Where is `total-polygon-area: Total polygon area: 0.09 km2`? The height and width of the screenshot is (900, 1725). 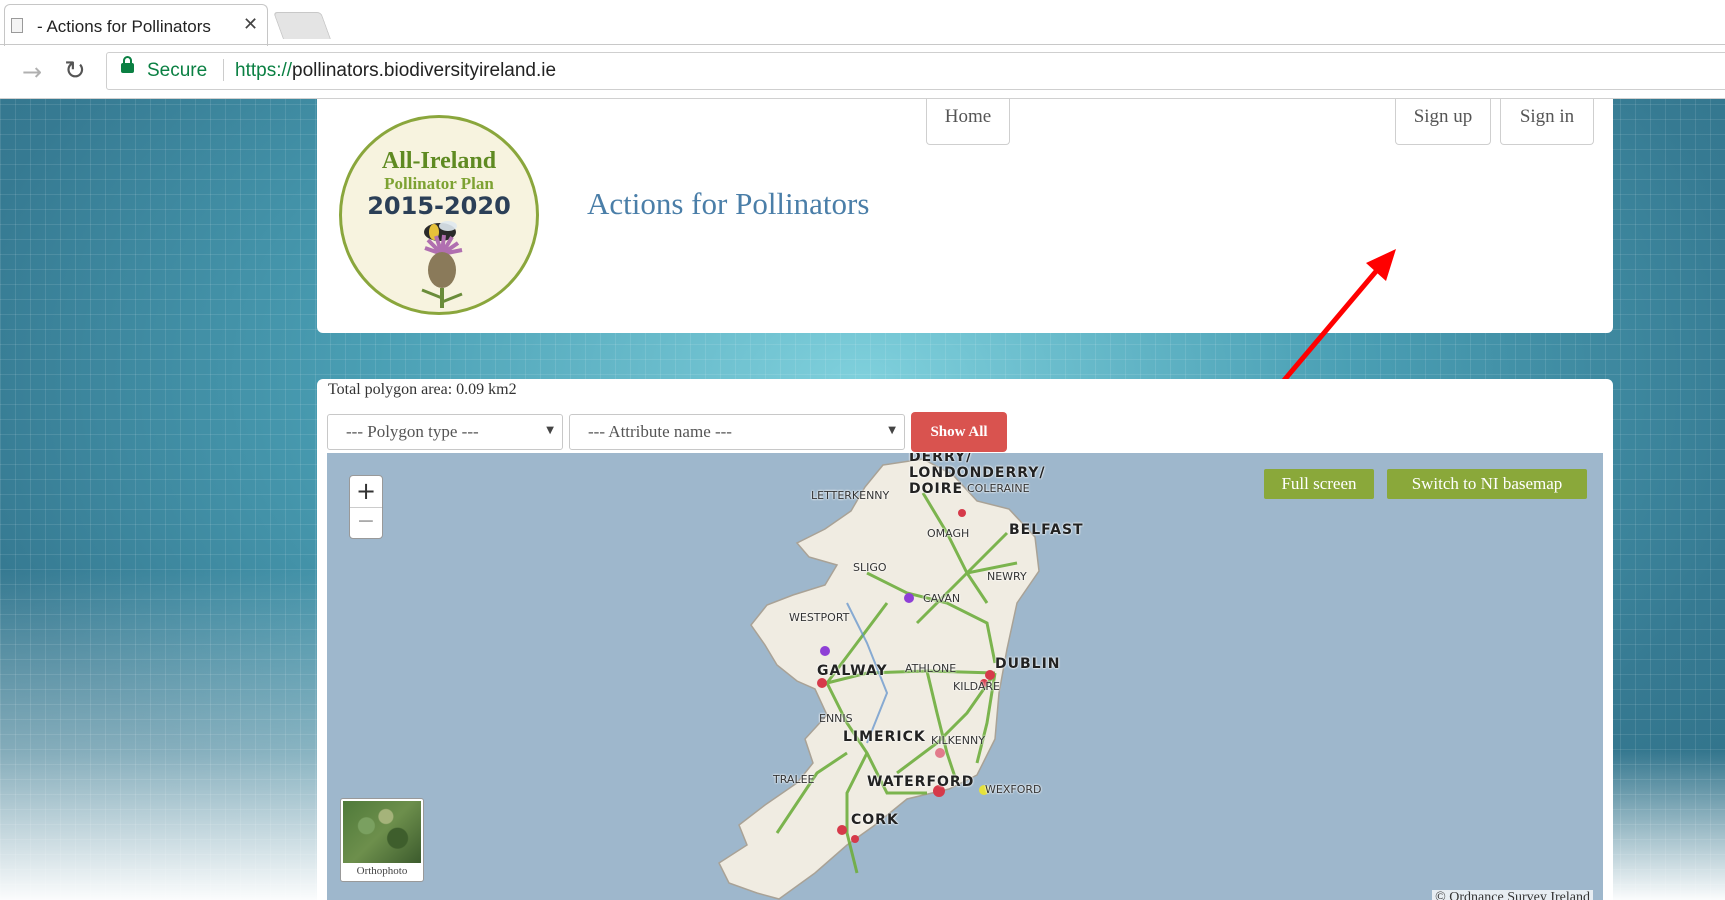 total-polygon-area: Total polygon area: 0.09 km2 is located at coordinates (422, 389).